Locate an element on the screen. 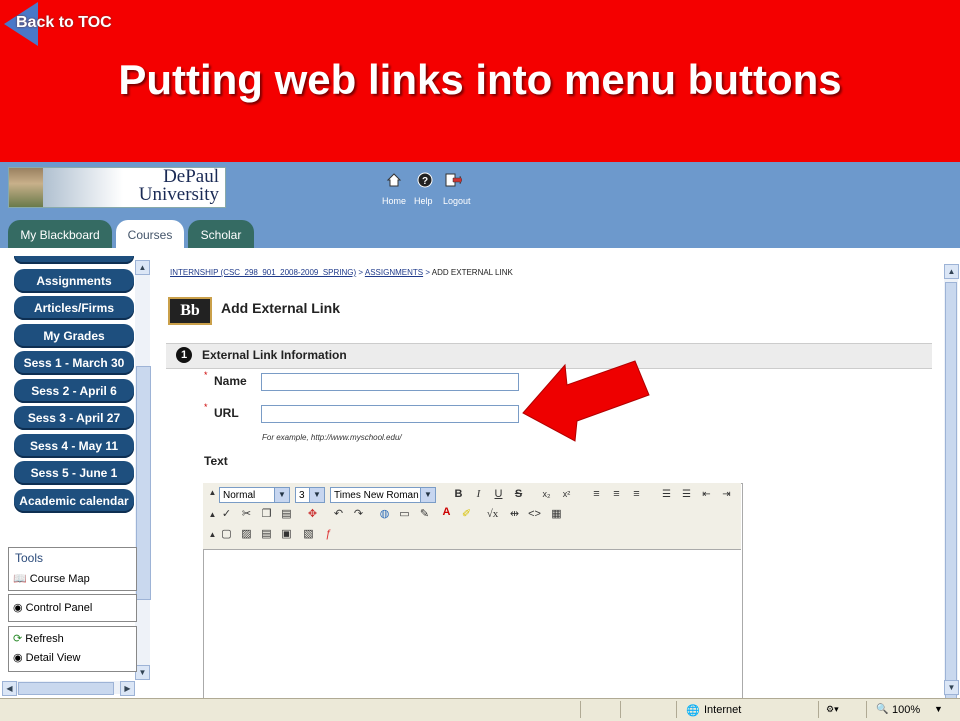 Image resolution: width=960 pixels, height=721 pixels. page-scroll-thumb is located at coordinates (951, 497).